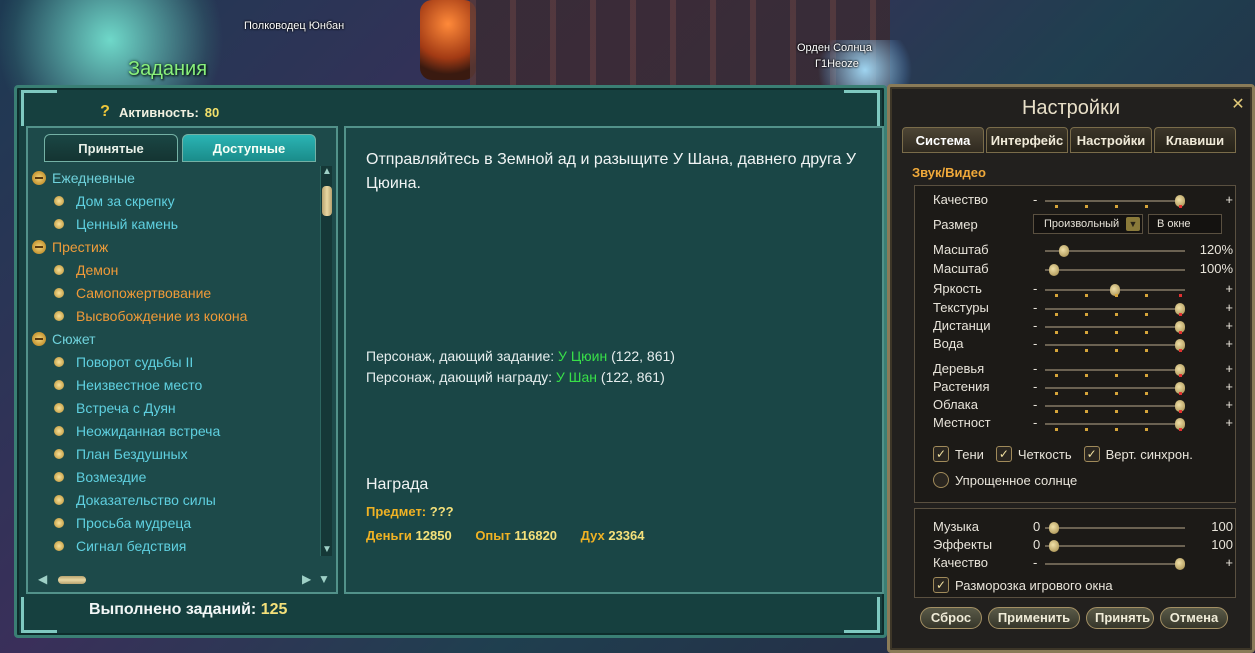 The width and height of the screenshot is (1255, 653). I want to click on quest-list-item: Демон, so click(174, 269).